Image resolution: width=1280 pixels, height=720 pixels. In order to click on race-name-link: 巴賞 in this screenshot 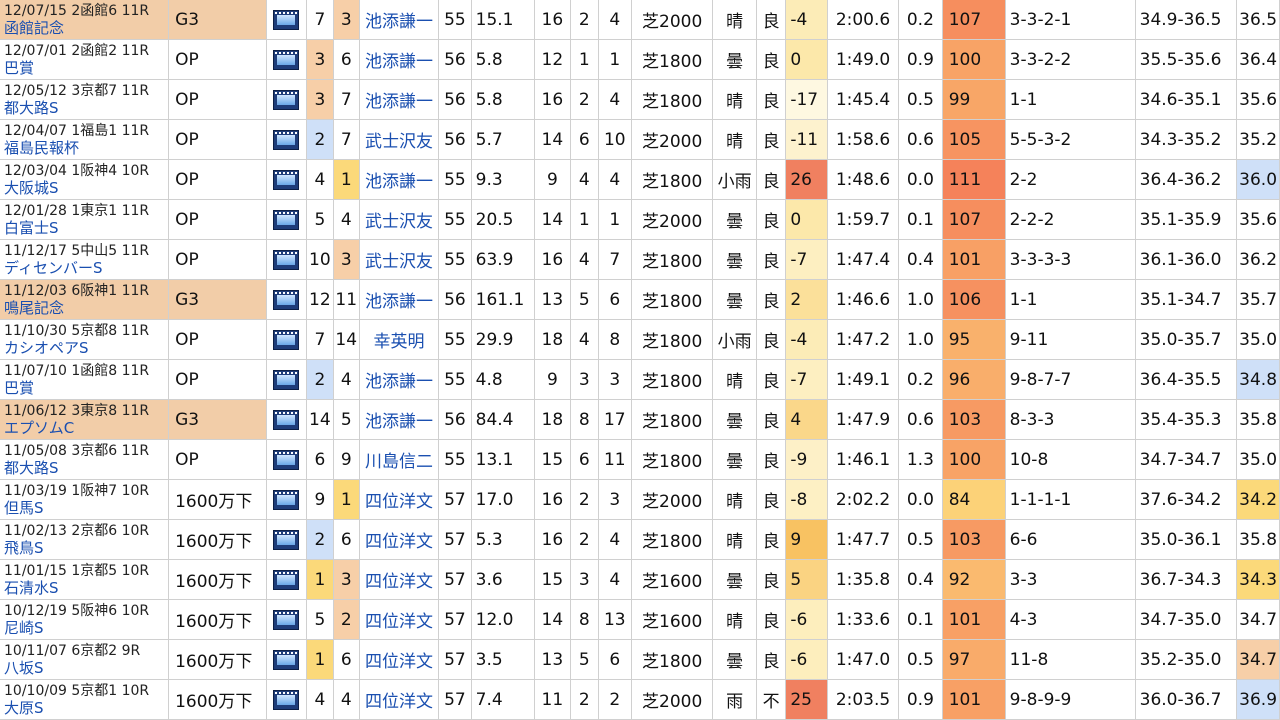, I will do `click(86, 68)`.